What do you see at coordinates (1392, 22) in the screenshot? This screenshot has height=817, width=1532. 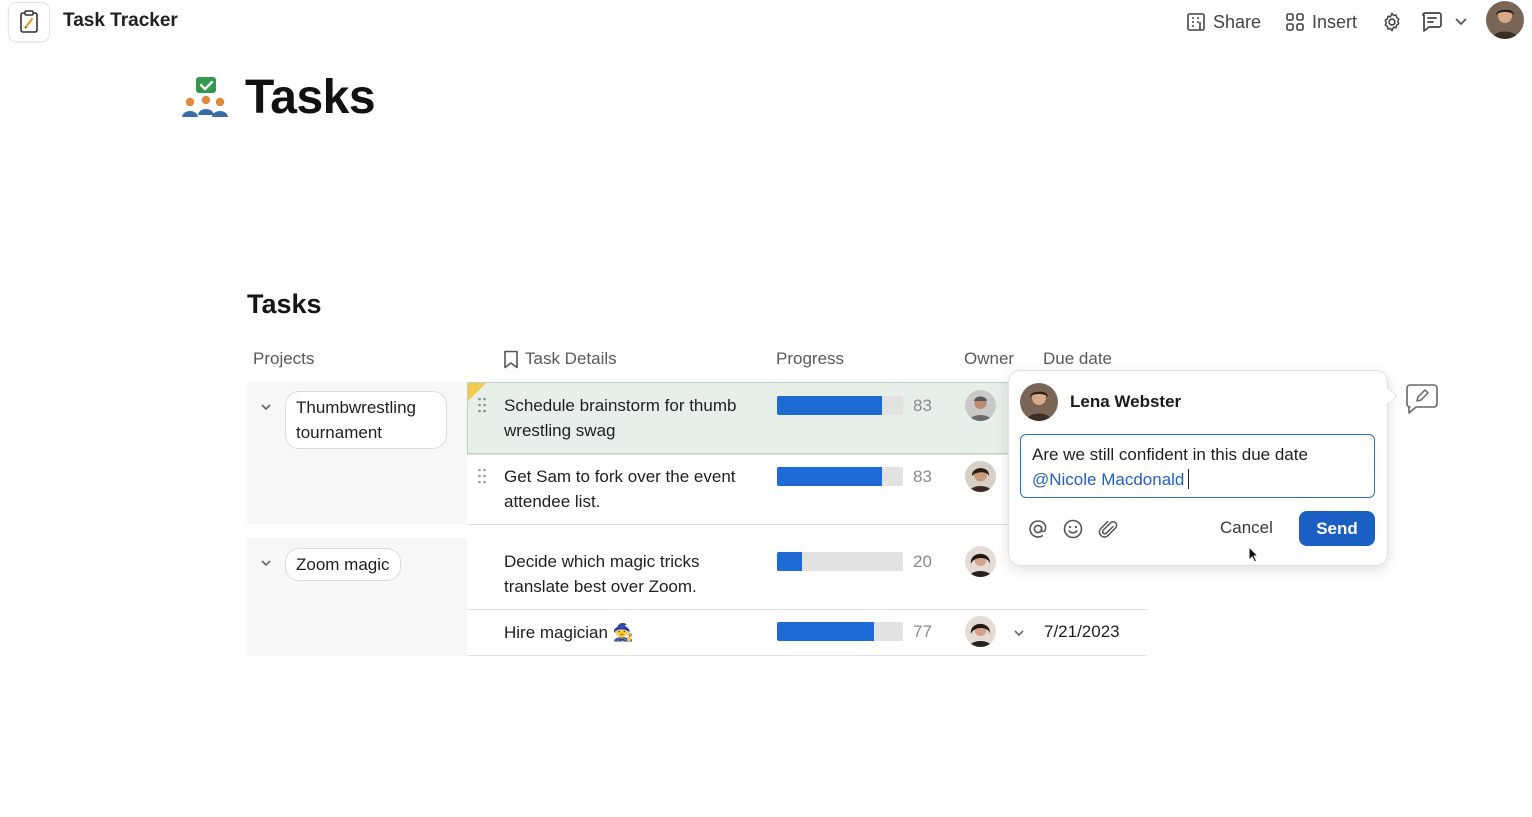 I see `gear-icon` at bounding box center [1392, 22].